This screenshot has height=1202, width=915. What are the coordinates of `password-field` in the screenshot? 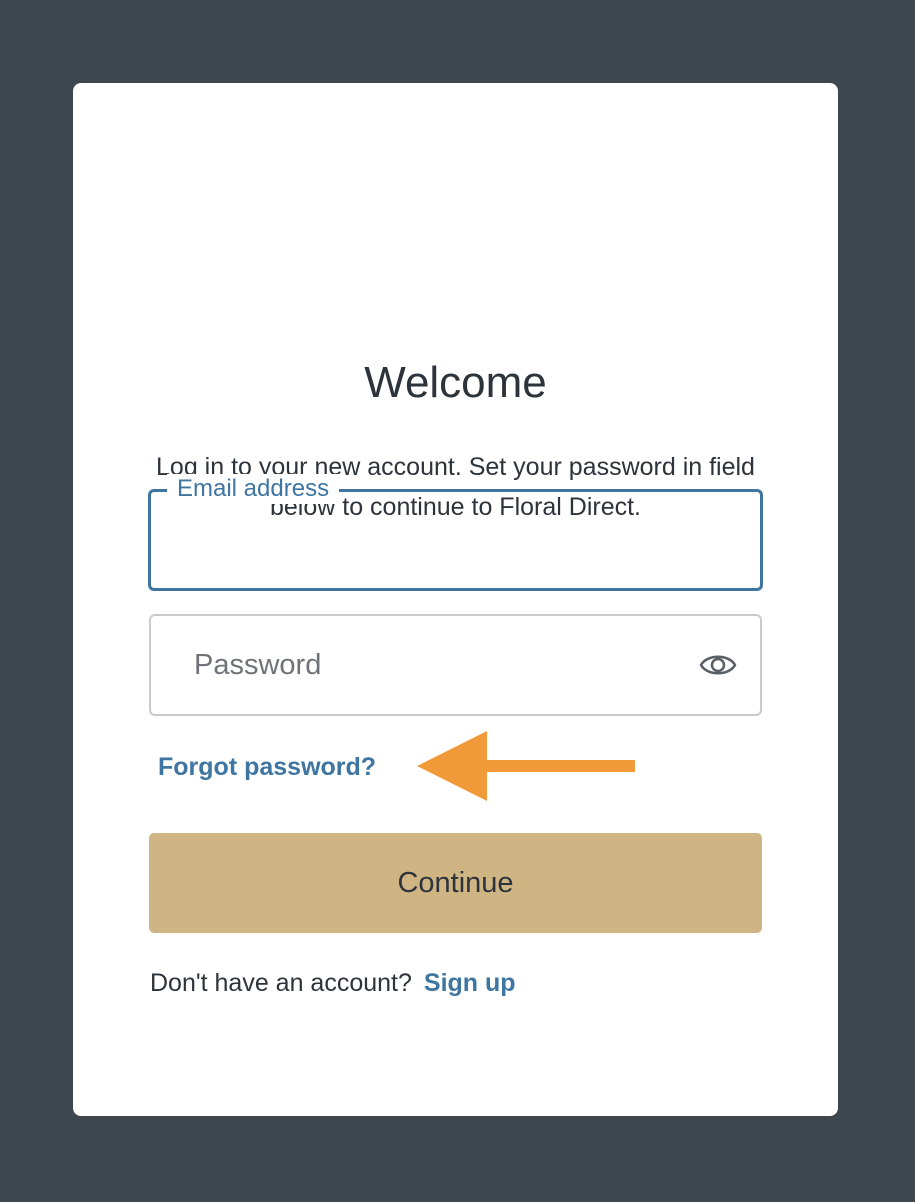 It's located at (421, 665).